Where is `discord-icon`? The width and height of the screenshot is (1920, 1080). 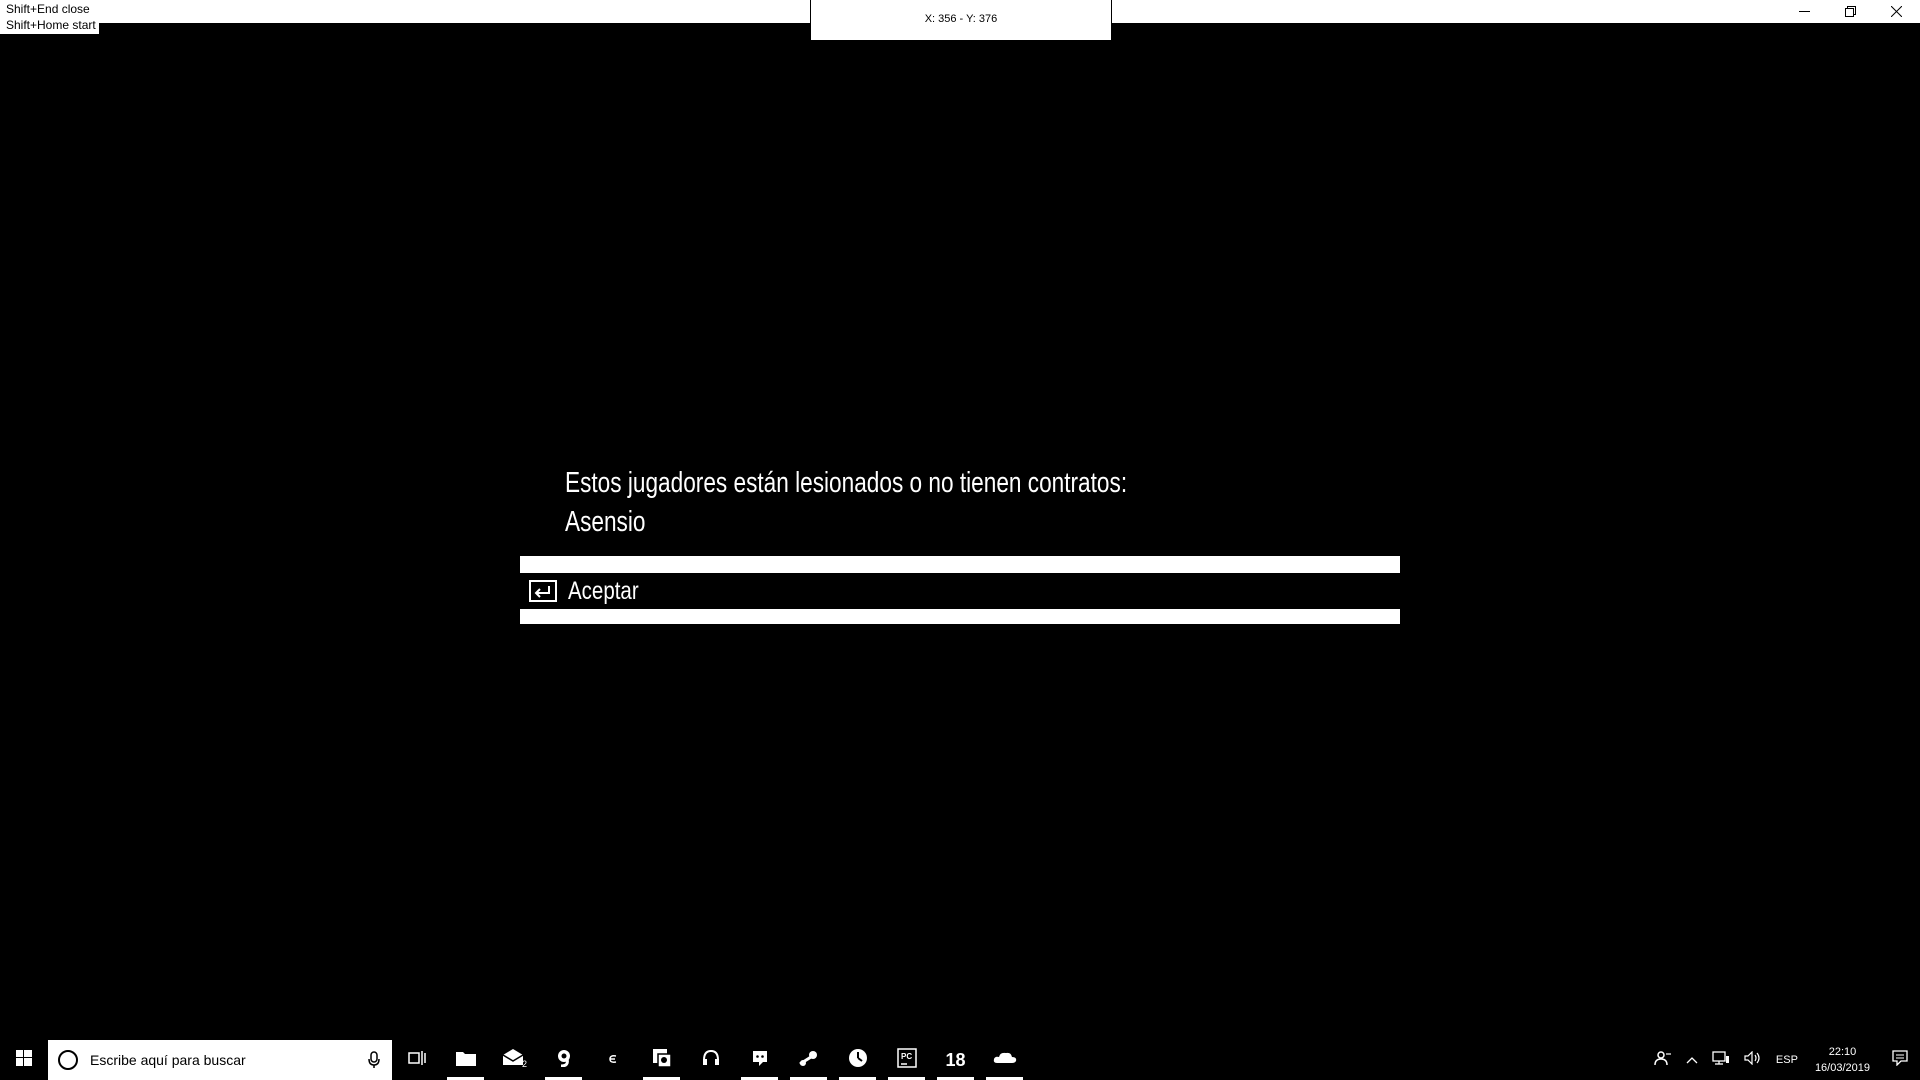 discord-icon is located at coordinates (760, 1060).